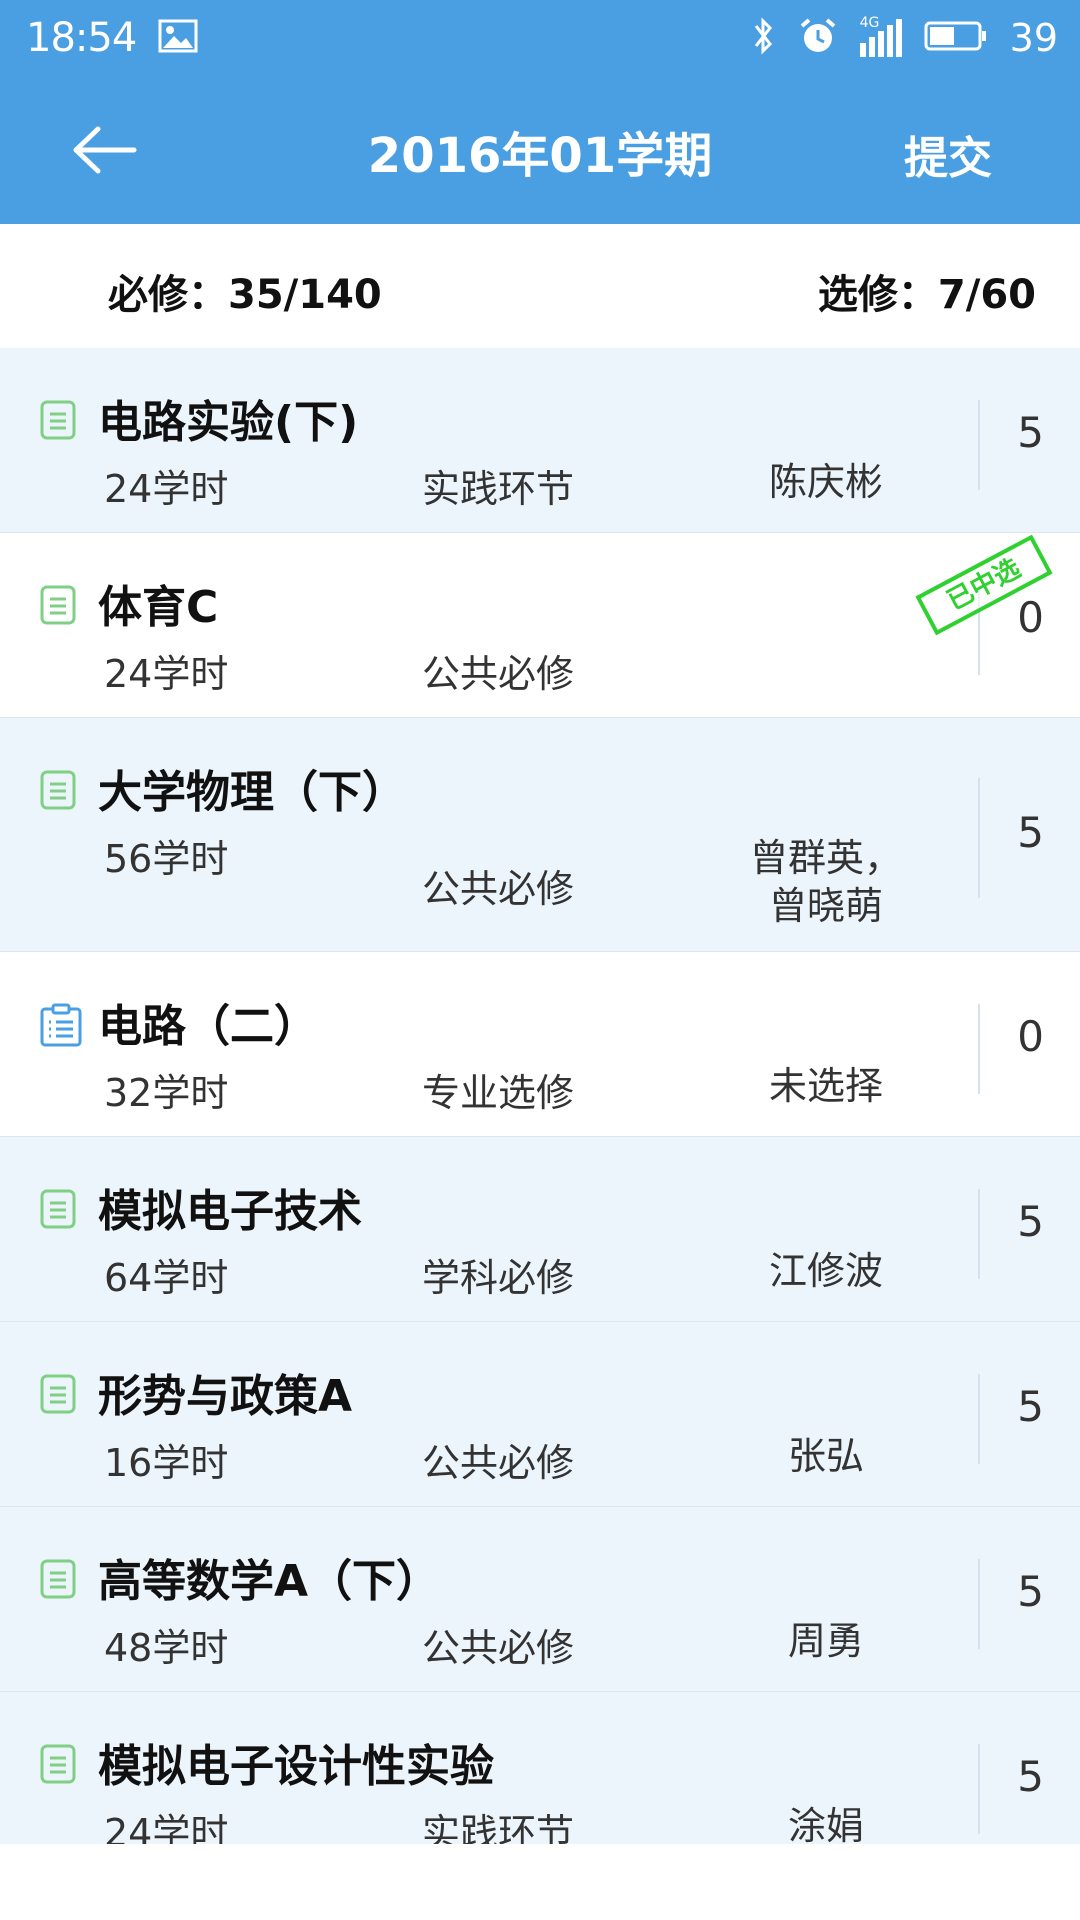 The height and width of the screenshot is (1920, 1080). I want to click on signal-icon: 4G, so click(880, 36).